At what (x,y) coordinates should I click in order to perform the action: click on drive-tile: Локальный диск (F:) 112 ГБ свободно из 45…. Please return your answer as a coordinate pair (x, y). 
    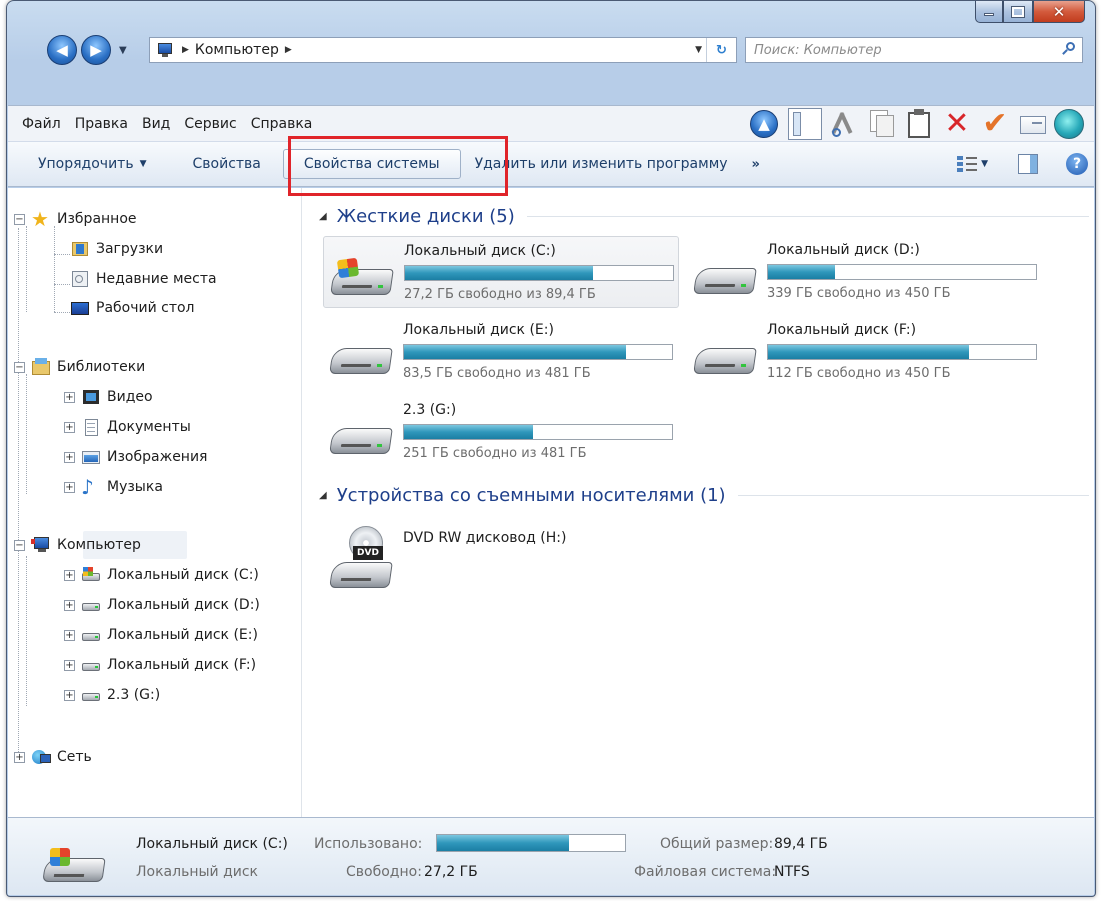
    Looking at the image, I should click on (865, 352).